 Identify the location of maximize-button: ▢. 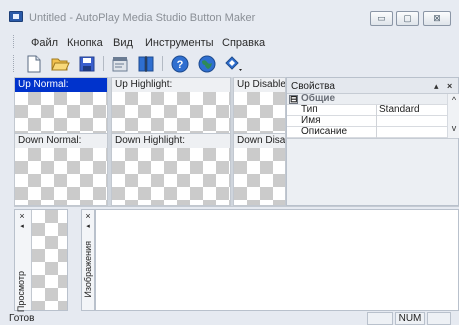
(407, 18).